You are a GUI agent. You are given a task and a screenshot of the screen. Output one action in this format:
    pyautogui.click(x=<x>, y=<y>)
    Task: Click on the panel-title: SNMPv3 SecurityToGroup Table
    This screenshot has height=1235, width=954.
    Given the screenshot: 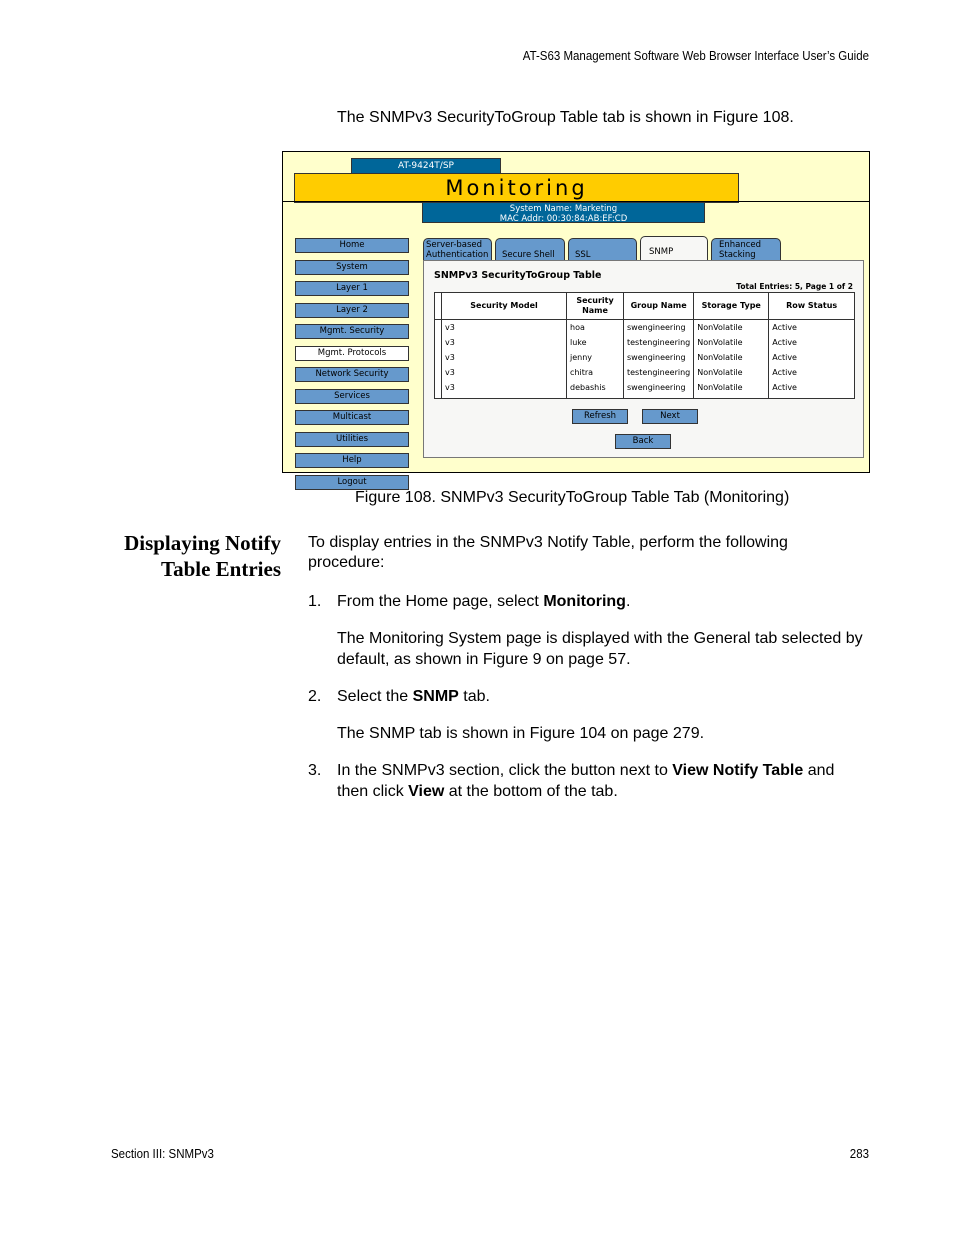 What is the action you would take?
    pyautogui.click(x=518, y=275)
    